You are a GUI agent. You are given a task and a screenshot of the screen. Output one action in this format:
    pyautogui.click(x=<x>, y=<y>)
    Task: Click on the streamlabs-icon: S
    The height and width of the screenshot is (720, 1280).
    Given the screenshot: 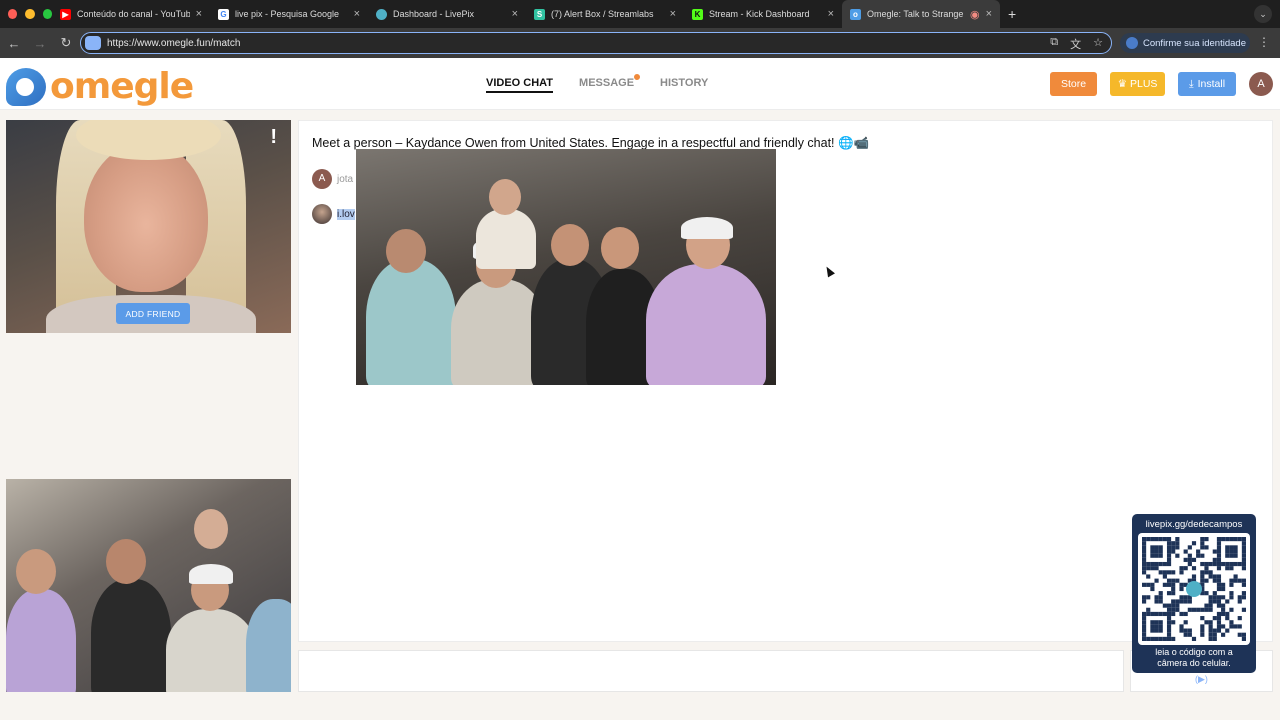 What is the action you would take?
    pyautogui.click(x=539, y=14)
    